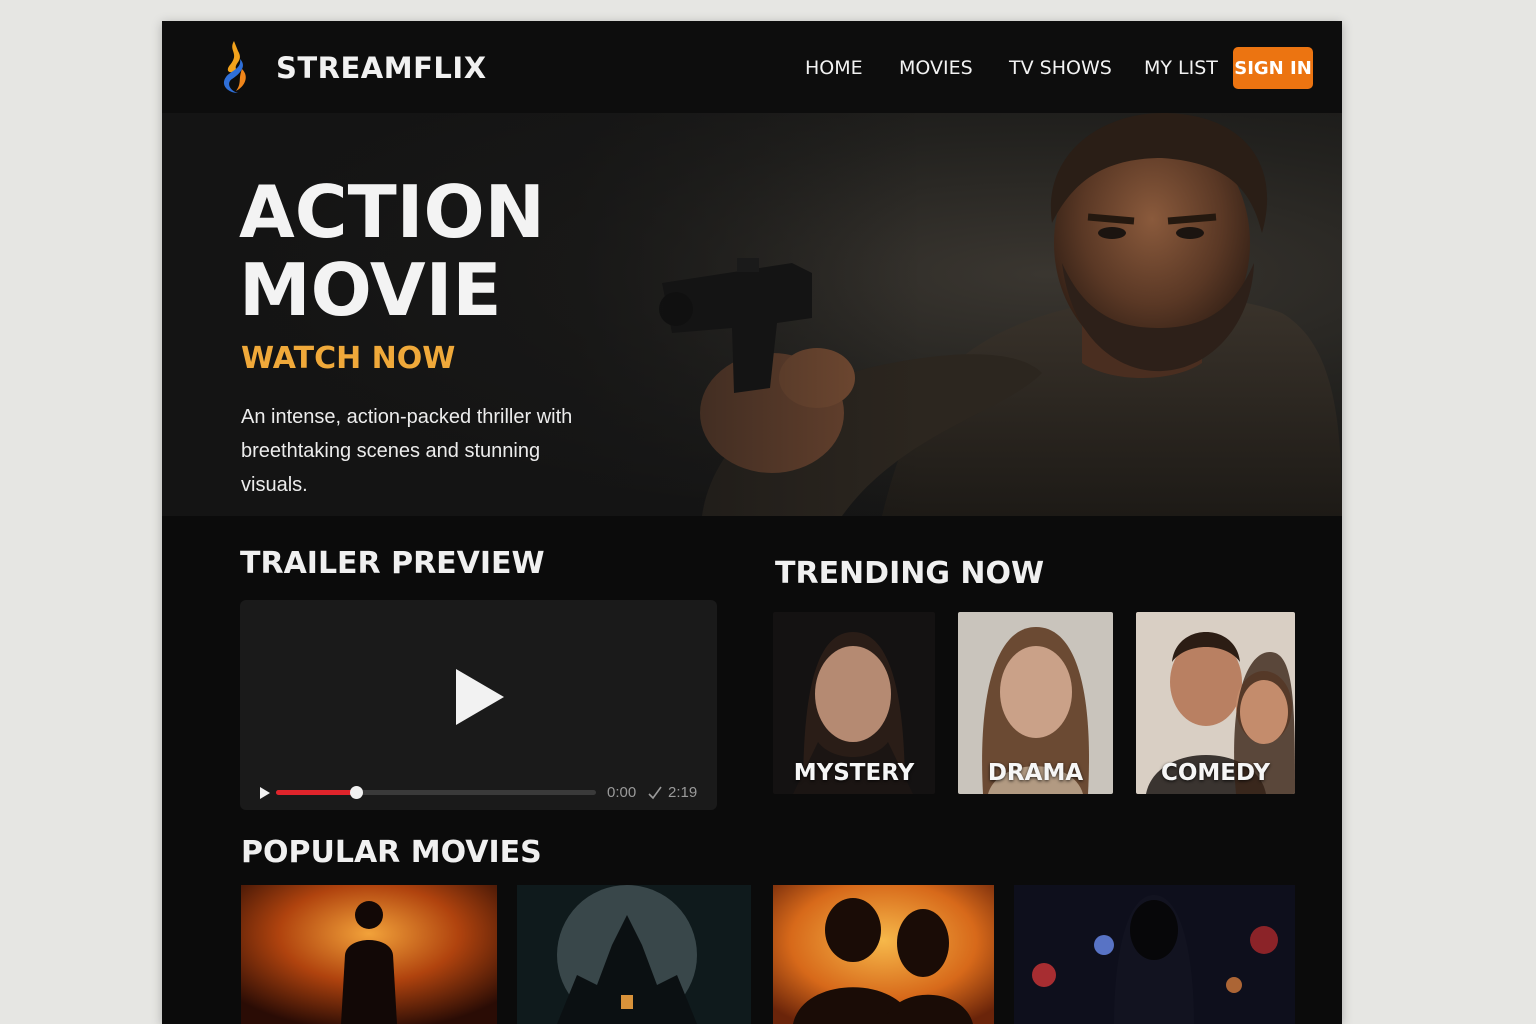 Image resolution: width=1536 pixels, height=1024 pixels. What do you see at coordinates (1273, 68) in the screenshot?
I see `sign-in-button: SIGN IN` at bounding box center [1273, 68].